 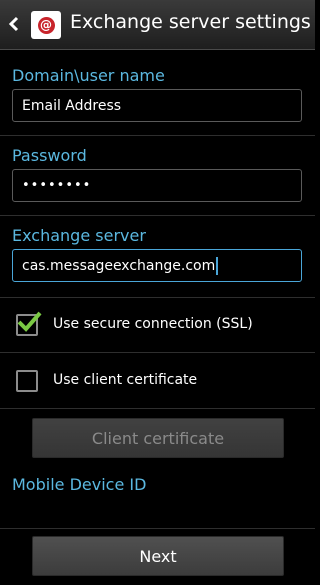 I want to click on checkmark-icon, so click(x=29, y=321).